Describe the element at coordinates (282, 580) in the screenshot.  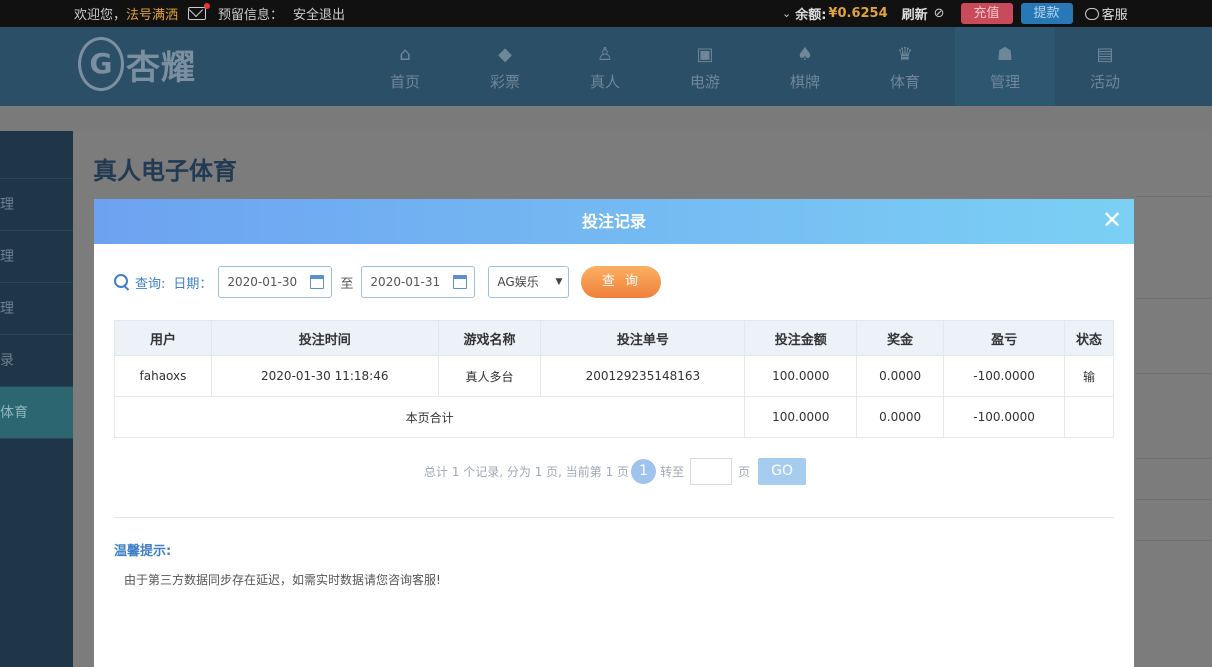
I see `tip-text: 由于第三方数据同步存在延迟，如需实时数据请您咨询客服!` at that location.